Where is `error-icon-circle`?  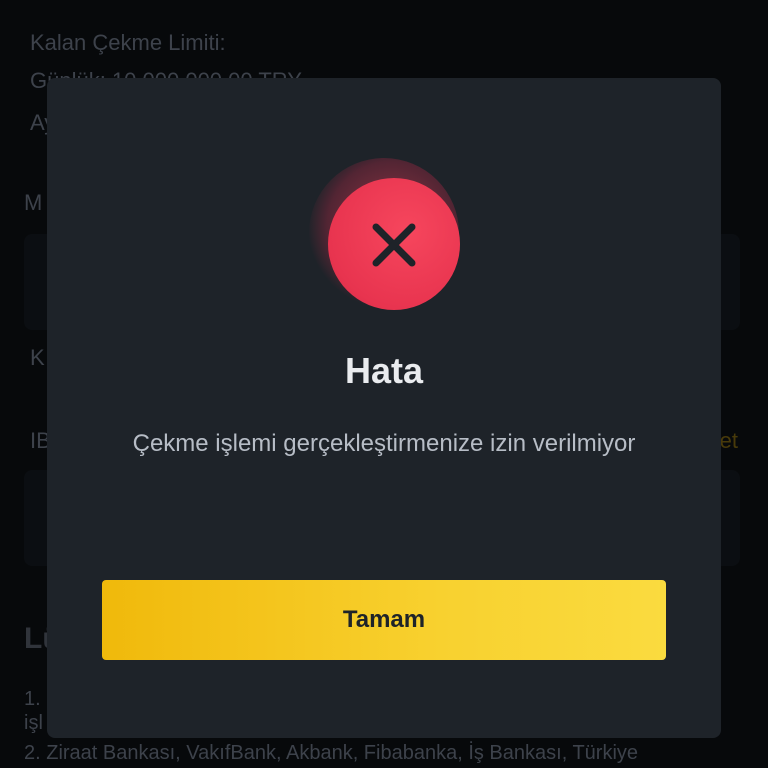
error-icon-circle is located at coordinates (394, 244).